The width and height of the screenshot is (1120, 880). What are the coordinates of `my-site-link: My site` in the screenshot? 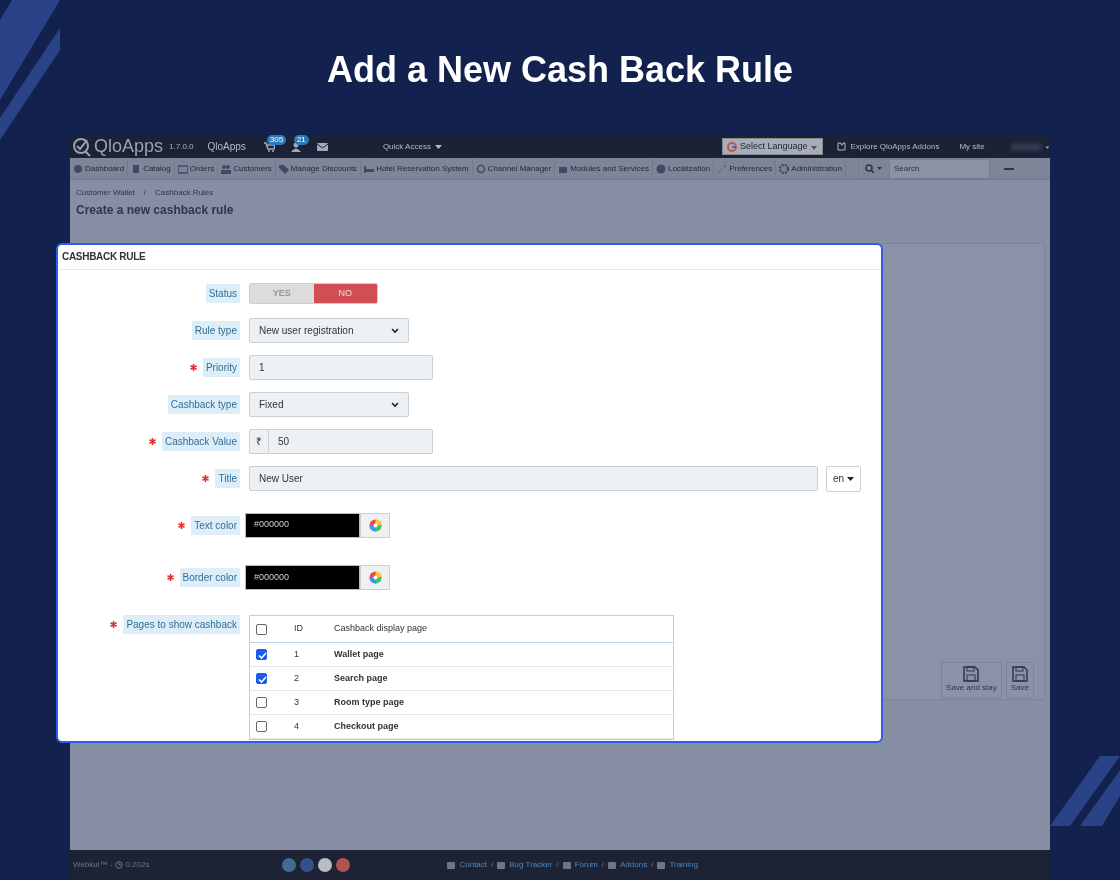 It's located at (972, 146).